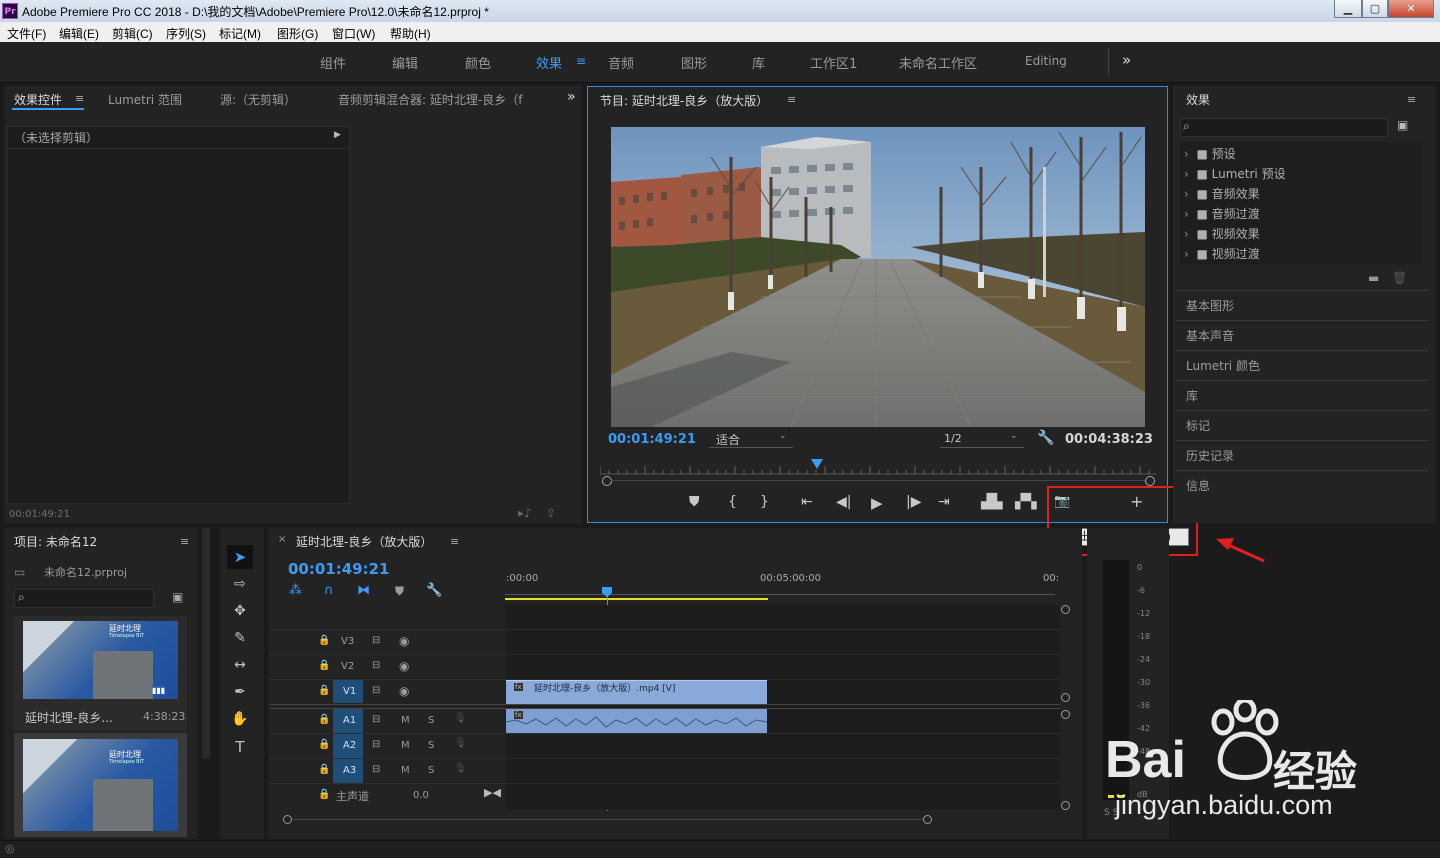 The height and width of the screenshot is (858, 1440). What do you see at coordinates (636, 599) in the screenshot?
I see `work-area-bar` at bounding box center [636, 599].